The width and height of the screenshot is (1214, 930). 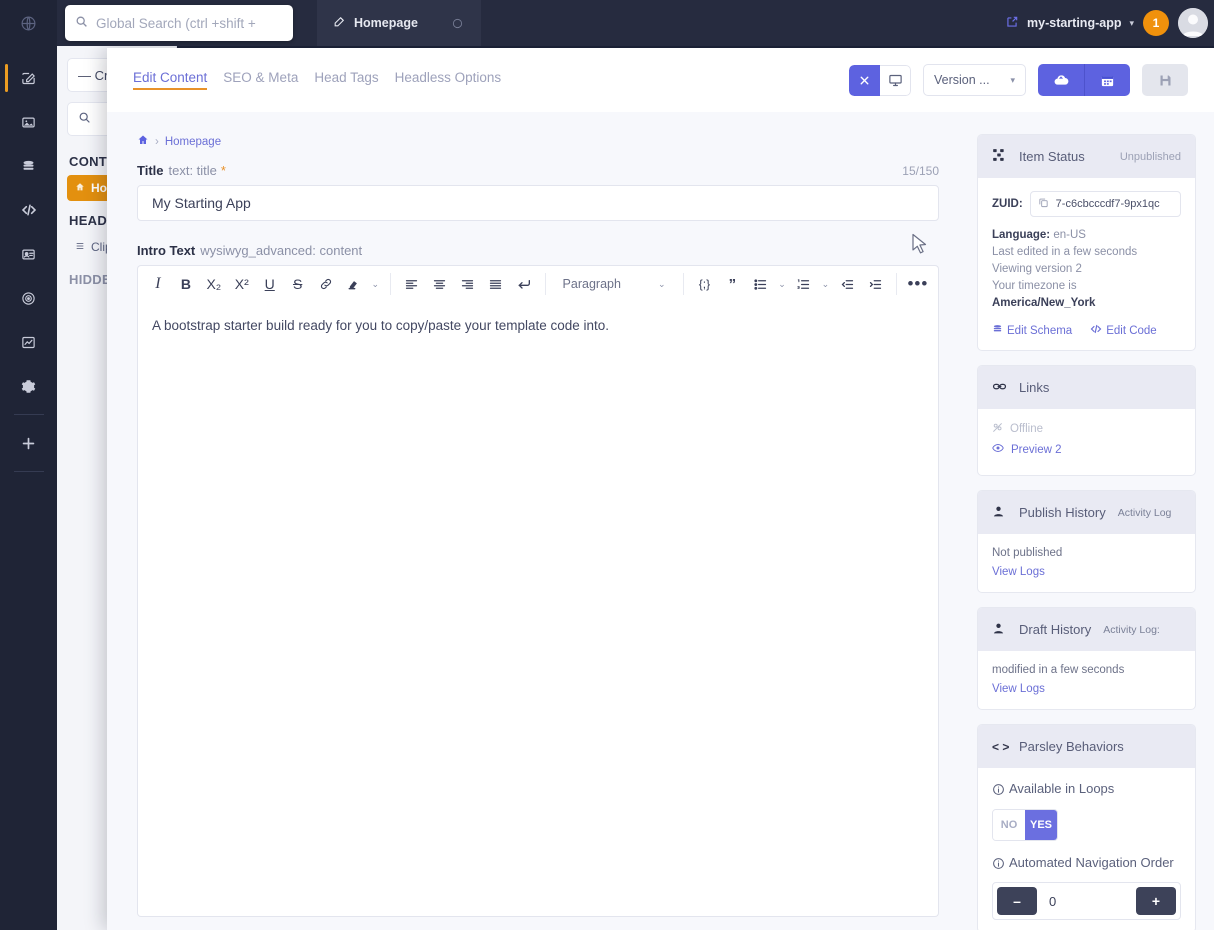 I want to click on copy-icon, so click(x=1043, y=204).